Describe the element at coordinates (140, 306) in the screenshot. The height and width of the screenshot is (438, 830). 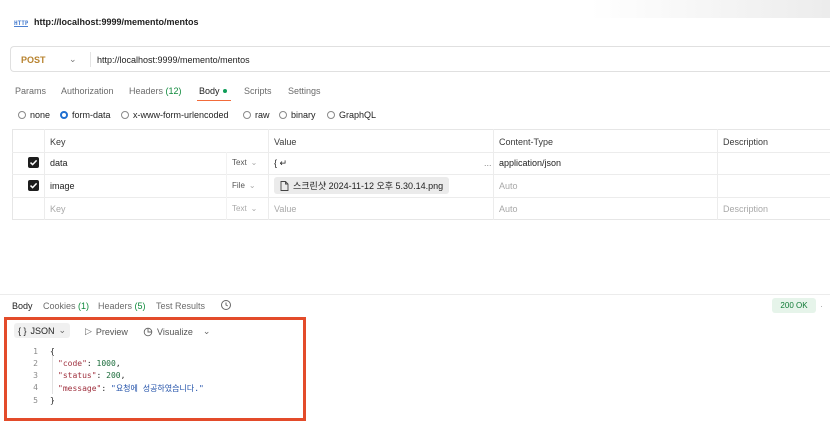
I see `response-headers-count: (5)` at that location.